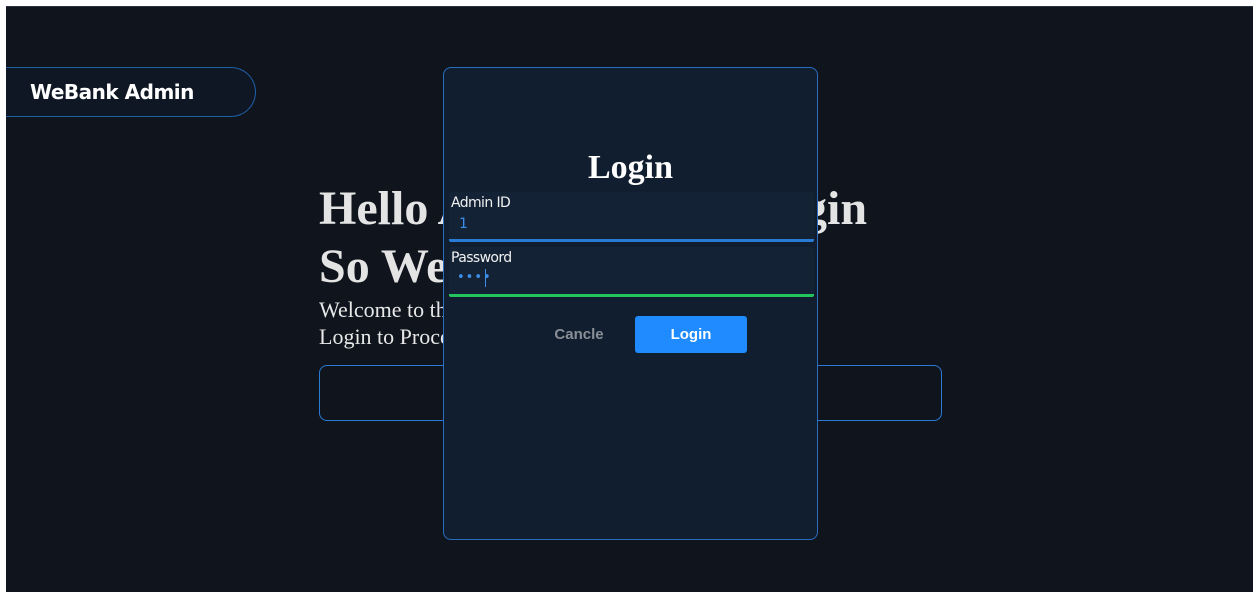 This screenshot has width=1253, height=592. What do you see at coordinates (112, 92) in the screenshot?
I see `brand-title: WeBank Admin` at bounding box center [112, 92].